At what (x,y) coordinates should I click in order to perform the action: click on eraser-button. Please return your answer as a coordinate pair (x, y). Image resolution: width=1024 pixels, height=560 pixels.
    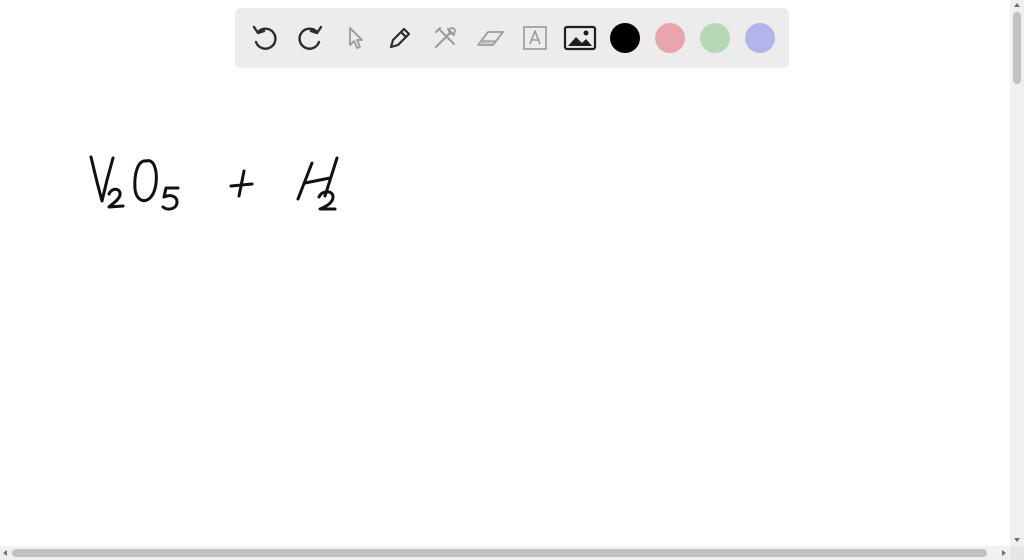
    Looking at the image, I should click on (489, 38).